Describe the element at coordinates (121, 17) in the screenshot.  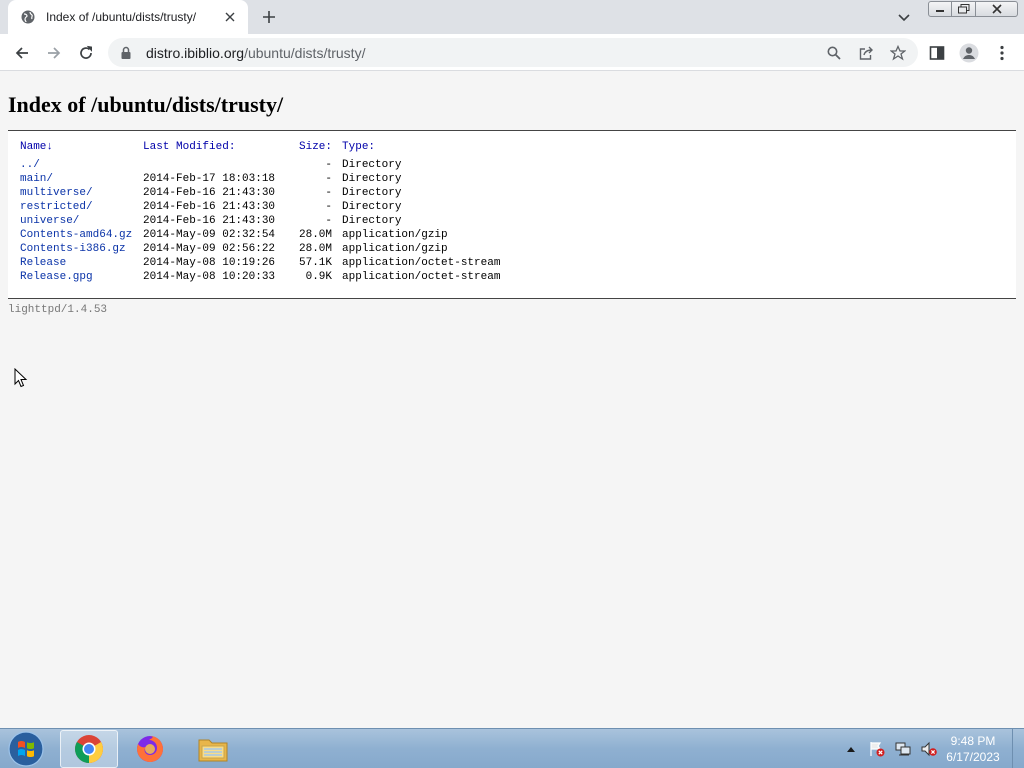
I see `tab-title: Index of /ubuntu/dists/trusty/` at that location.